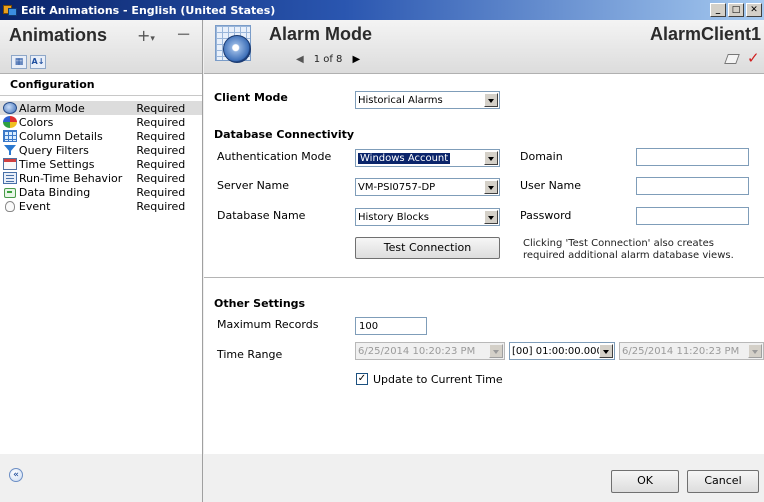  Describe the element at coordinates (10, 178) in the screenshot. I see `run-time-behavior-icon` at that location.